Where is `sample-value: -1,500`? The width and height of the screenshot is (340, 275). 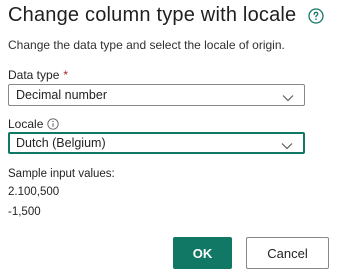
sample-value: -1,500 is located at coordinates (24, 212).